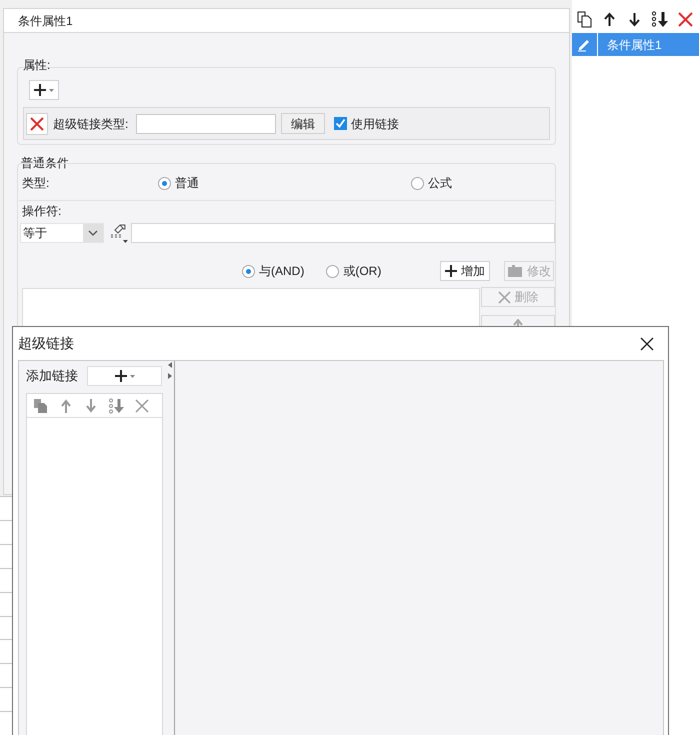 The width and height of the screenshot is (699, 735). I want to click on radio-label: 普通, so click(187, 183).